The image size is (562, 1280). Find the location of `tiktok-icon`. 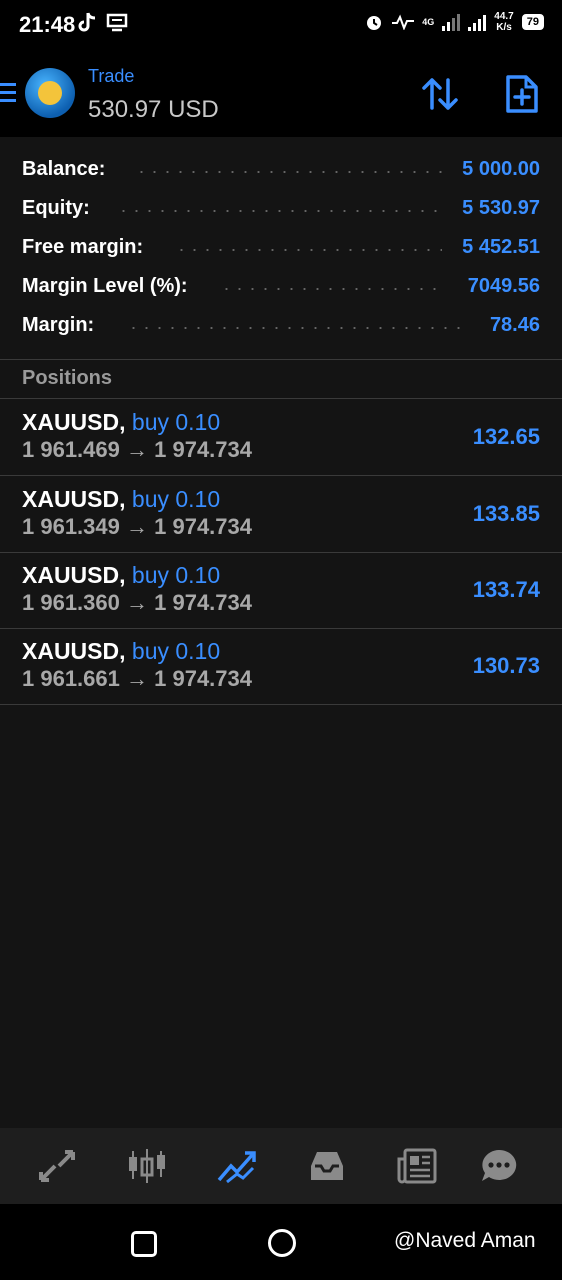

tiktok-icon is located at coordinates (87, 22).